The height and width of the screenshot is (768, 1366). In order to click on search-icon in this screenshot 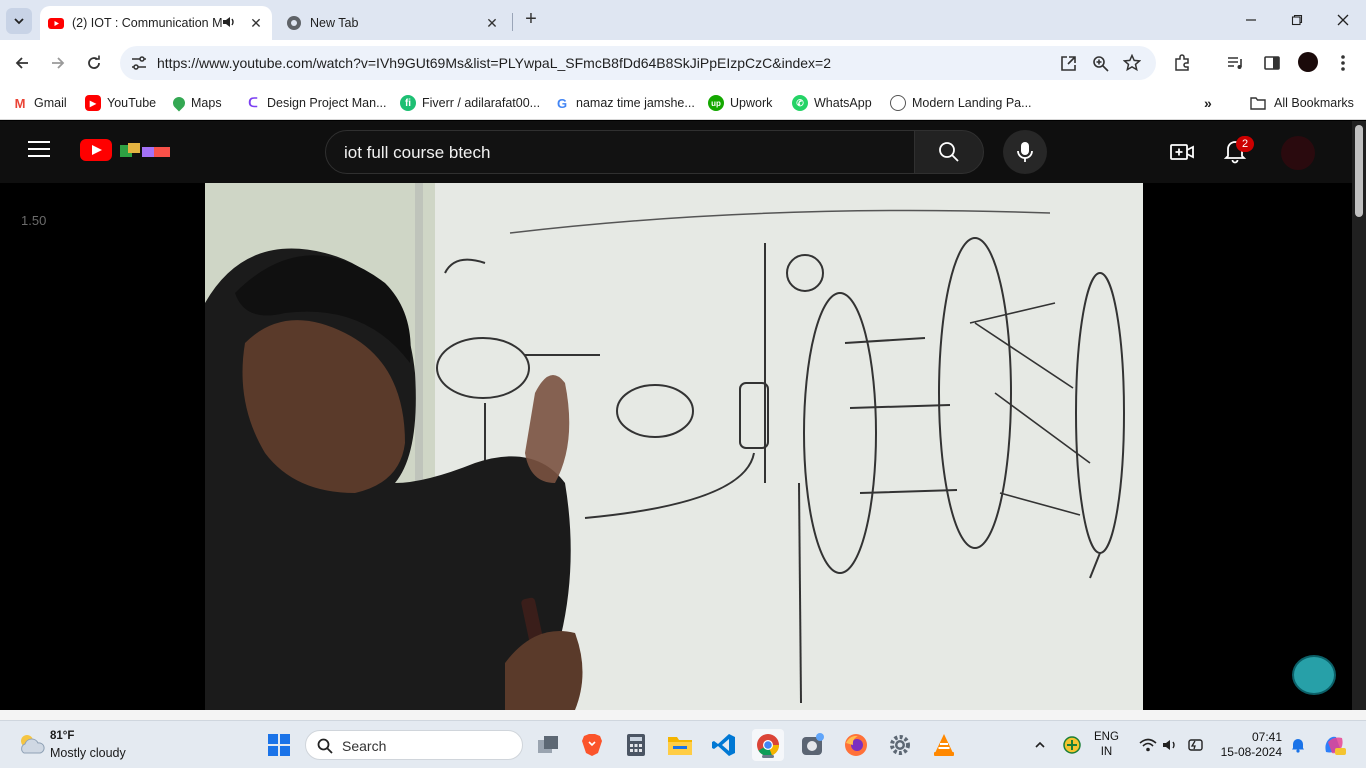, I will do `click(949, 152)`.